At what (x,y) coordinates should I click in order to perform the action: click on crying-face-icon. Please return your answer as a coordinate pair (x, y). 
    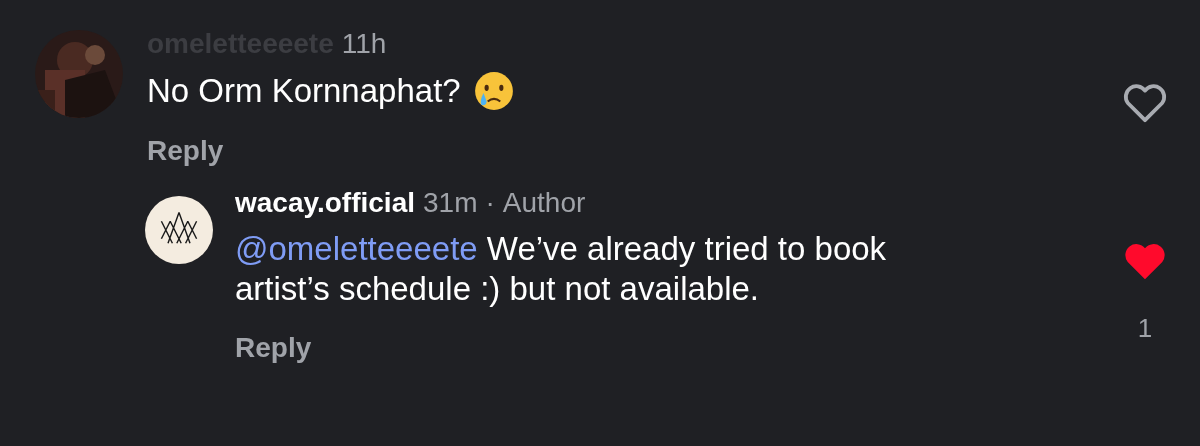
    Looking at the image, I should click on (493, 91).